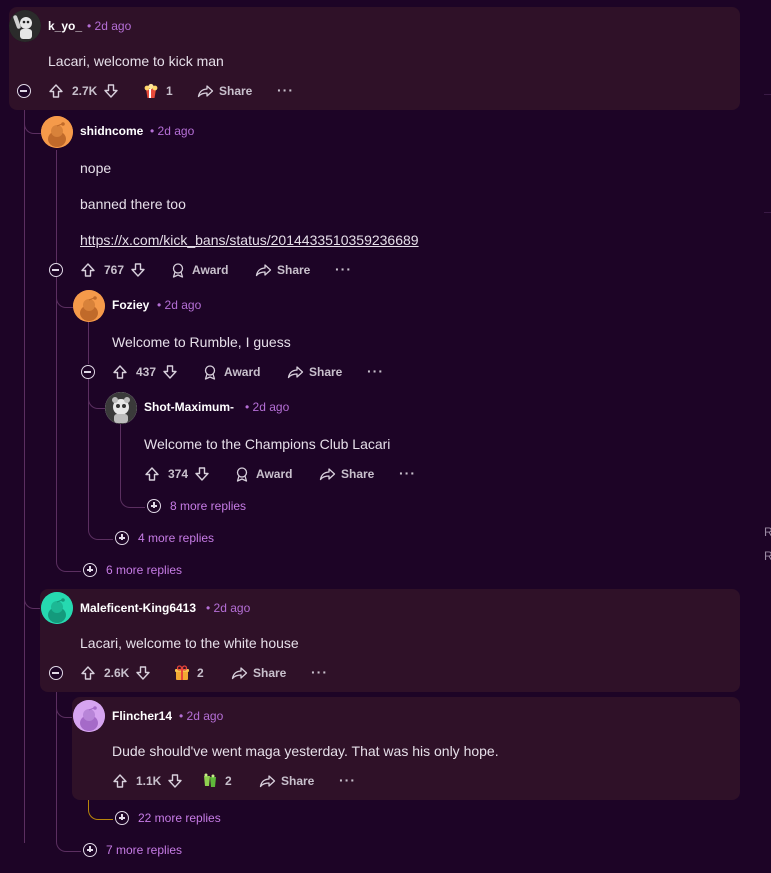 The width and height of the screenshot is (771, 873). I want to click on more-replies-link: 4 more replies, so click(164, 538).